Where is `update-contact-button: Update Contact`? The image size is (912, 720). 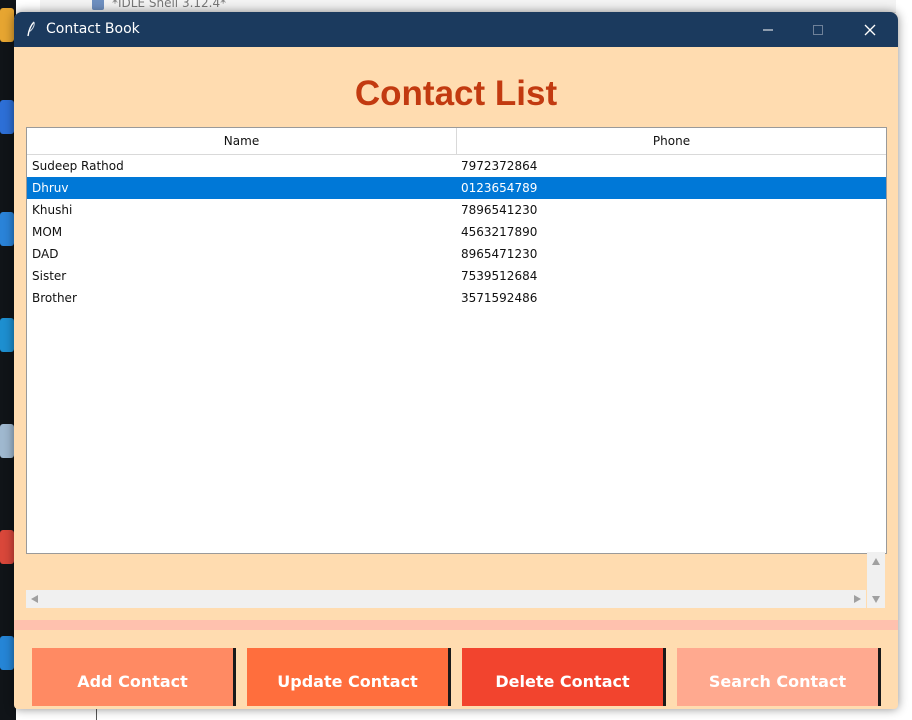
update-contact-button: Update Contact is located at coordinates (349, 677).